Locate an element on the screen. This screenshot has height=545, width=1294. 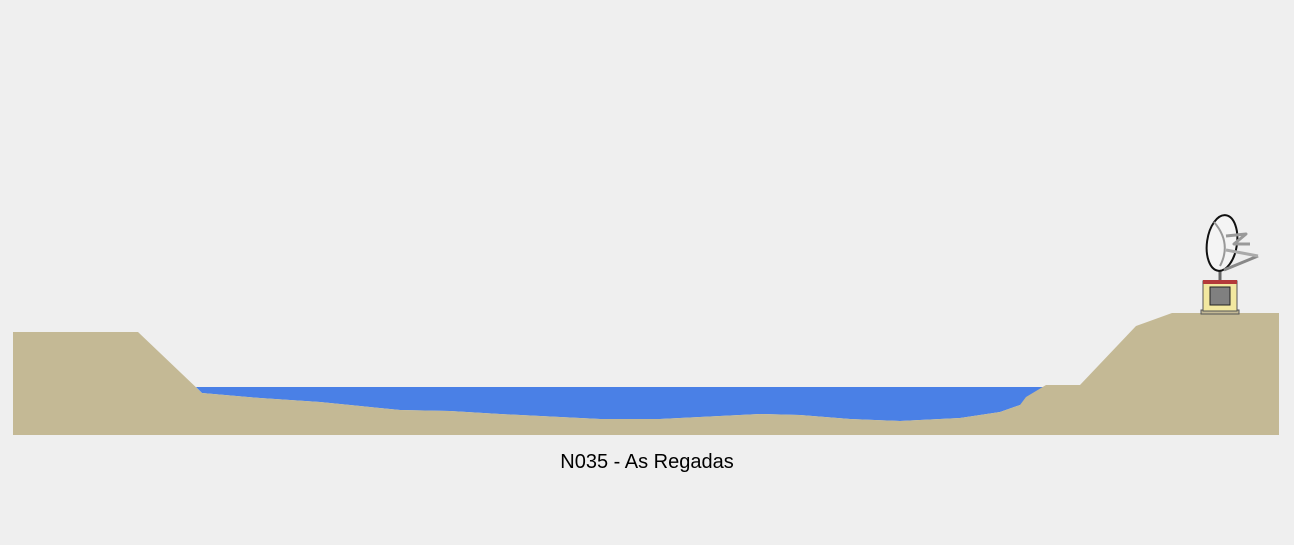
station-label: N035 - As Regadas is located at coordinates (647, 462).